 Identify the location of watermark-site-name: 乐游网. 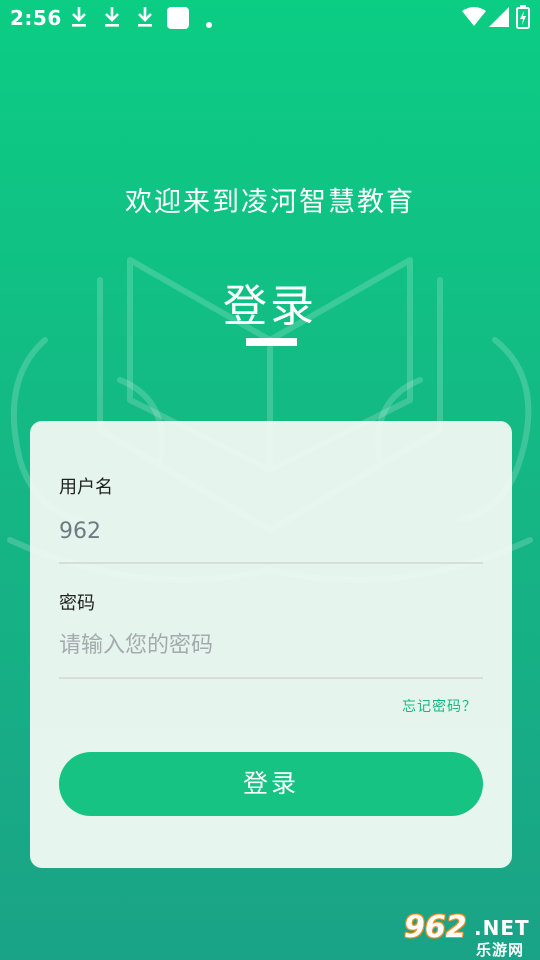
(500, 950).